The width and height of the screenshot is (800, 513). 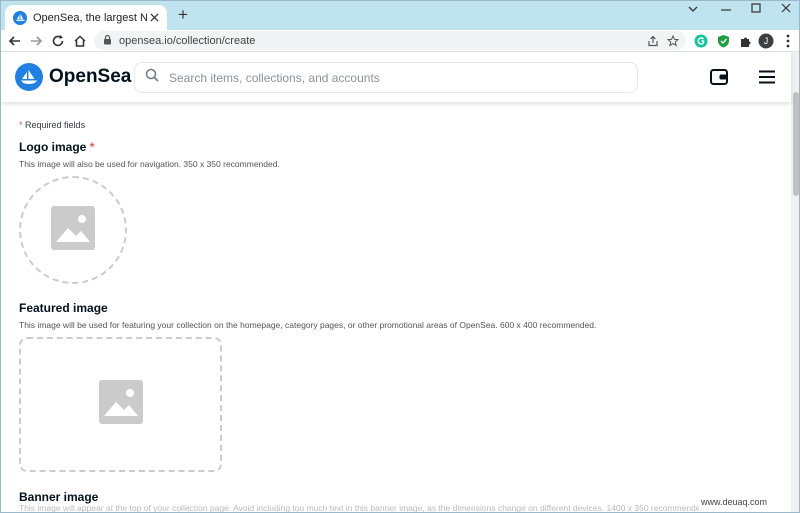 I want to click on url-text: opensea.io/collection/create, so click(x=187, y=40).